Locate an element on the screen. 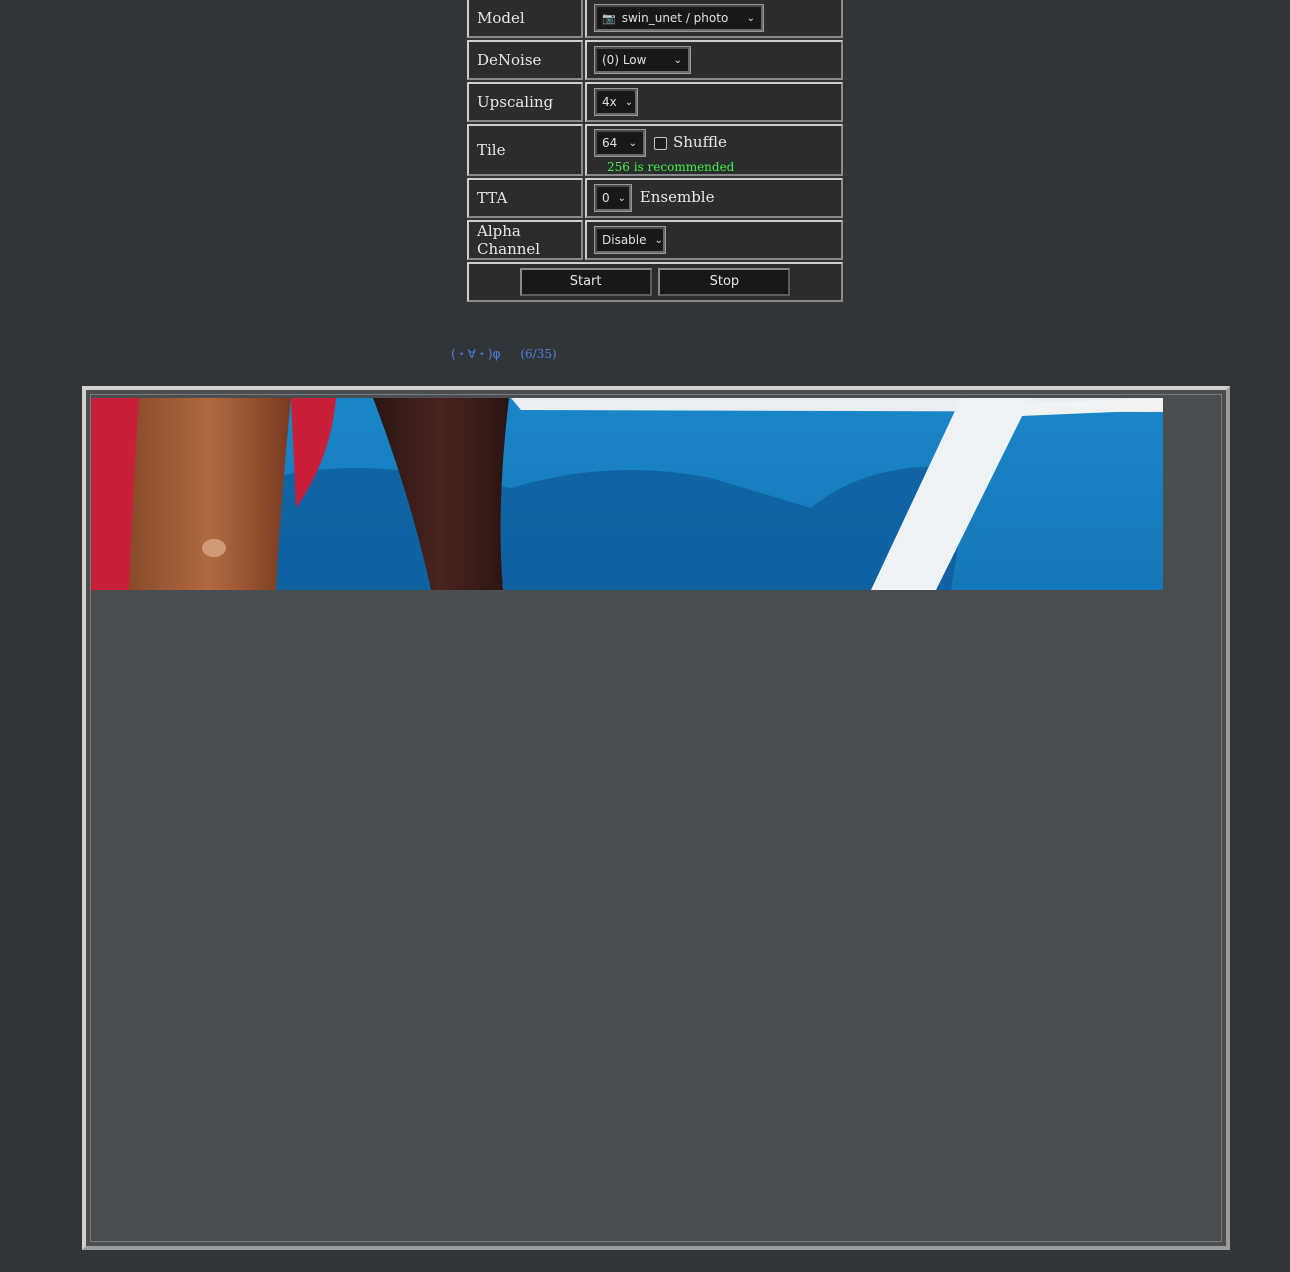 This screenshot has height=1272, width=1290. tta-row: TTA 0 ⌄ Ensemble is located at coordinates (655, 198).